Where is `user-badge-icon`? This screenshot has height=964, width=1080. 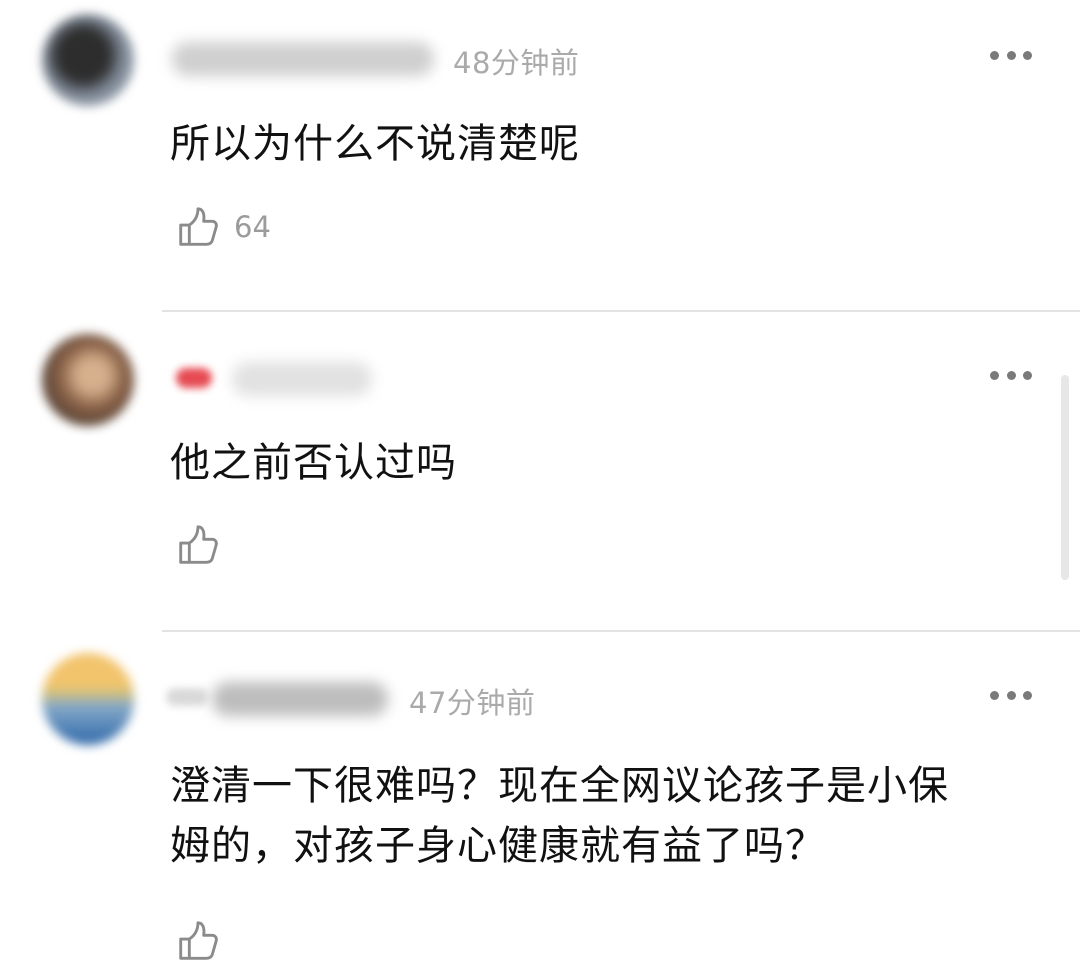
user-badge-icon is located at coordinates (194, 378).